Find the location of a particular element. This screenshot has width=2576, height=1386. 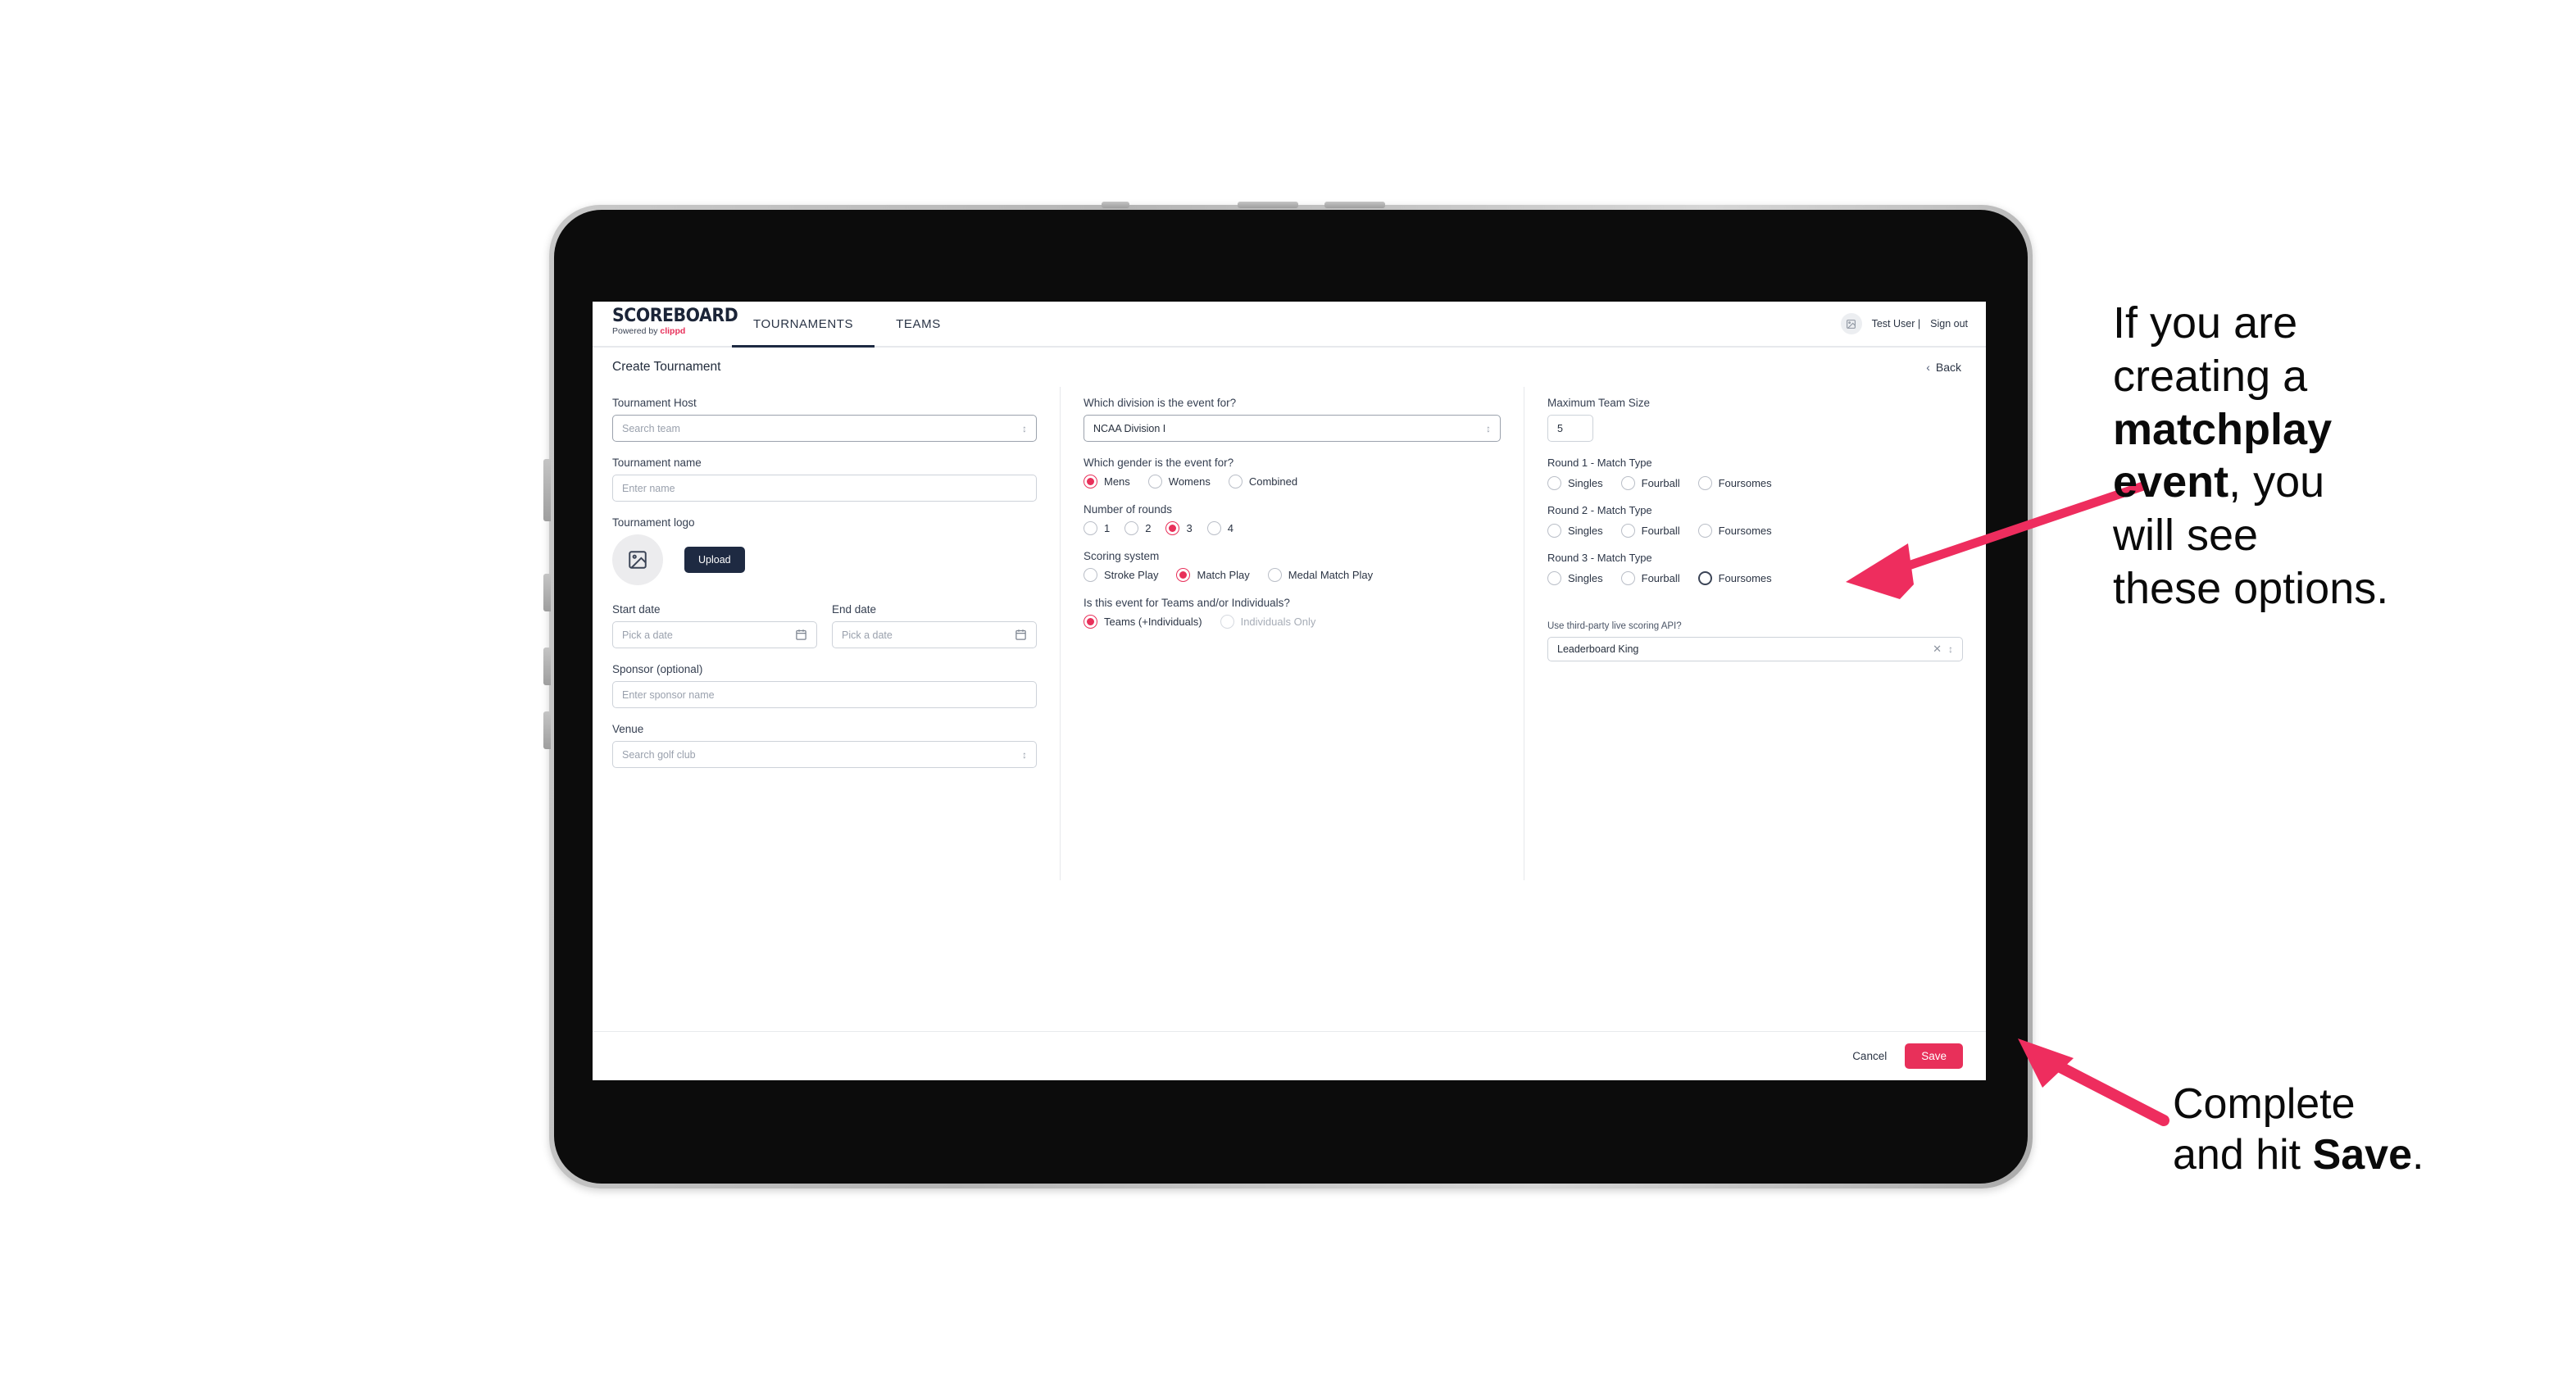

round-2-option-foursomes: Foursomes is located at coordinates (1734, 531).